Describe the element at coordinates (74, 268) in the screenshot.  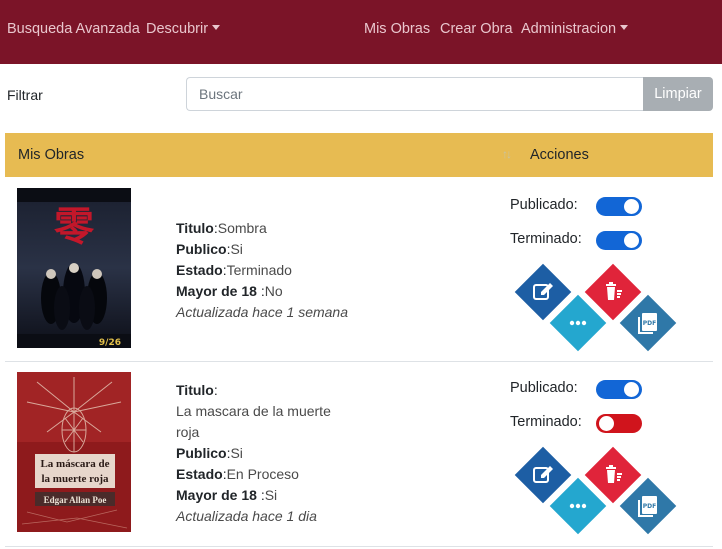
I see `cover-image: 零 9/26` at that location.